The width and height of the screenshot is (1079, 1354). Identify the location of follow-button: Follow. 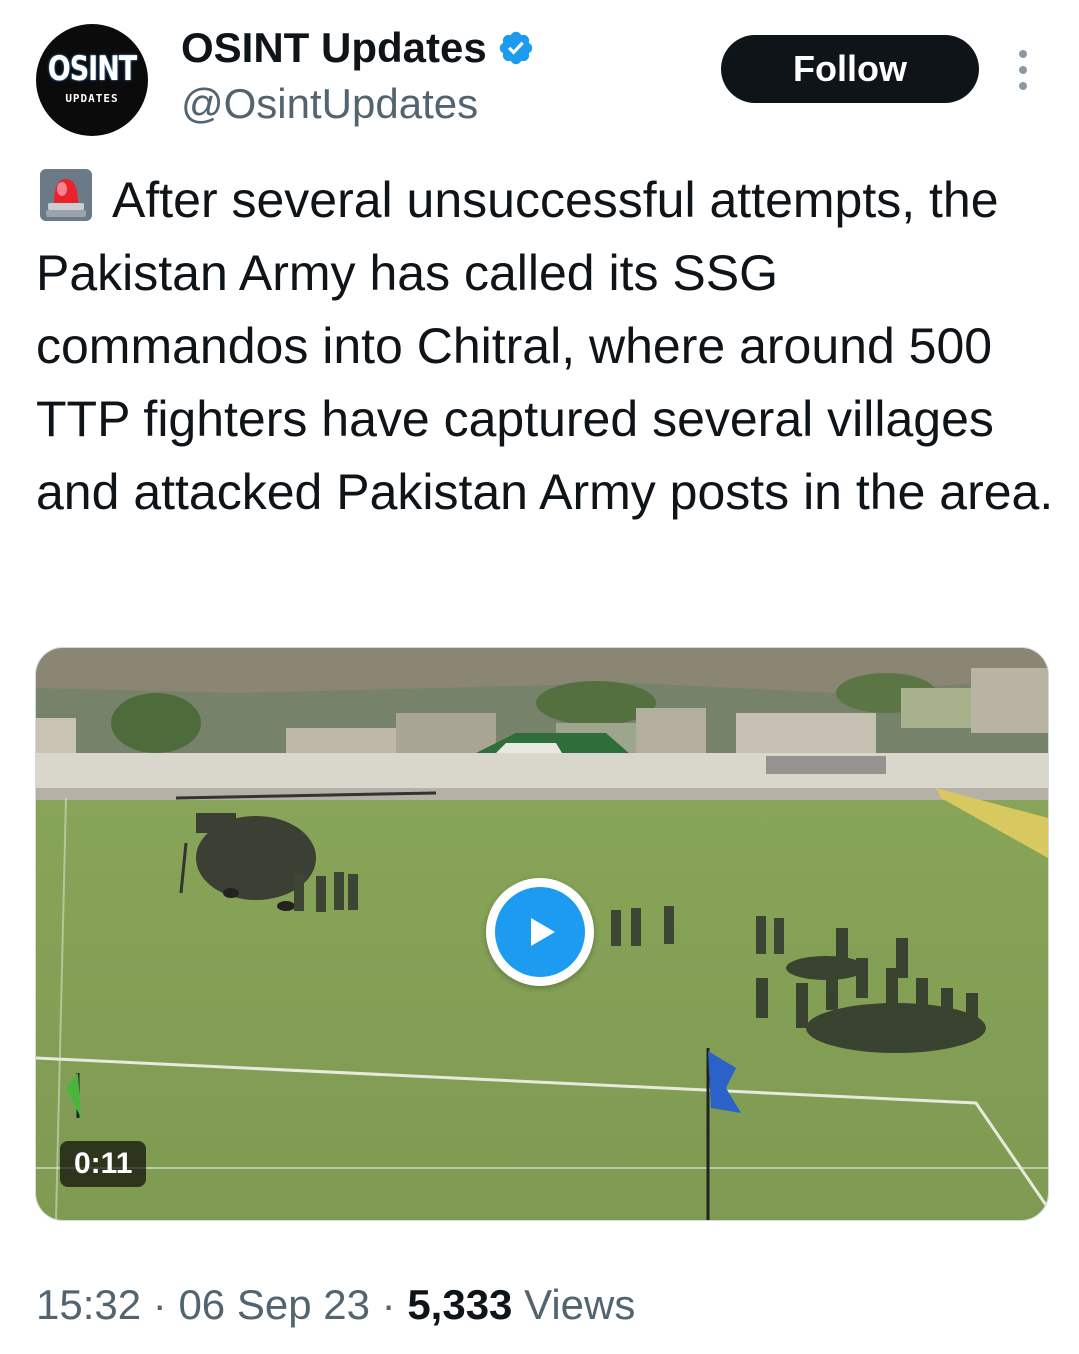
(850, 69).